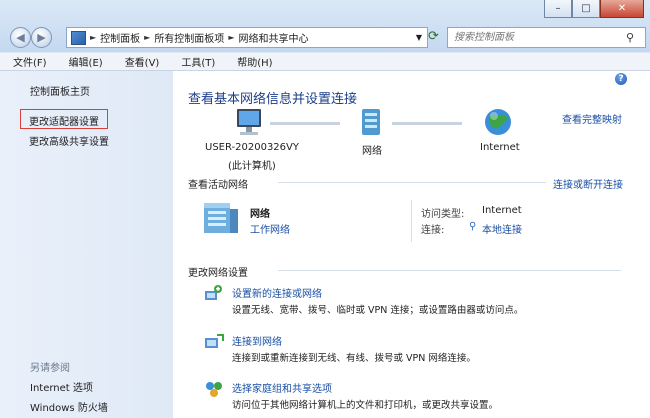  I want to click on address-dropdown-icon: ▼, so click(419, 37).